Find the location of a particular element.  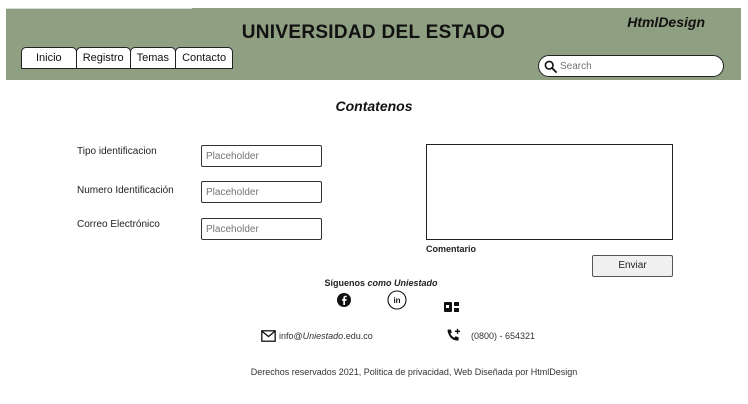

comment-label: Comentario is located at coordinates (451, 249).